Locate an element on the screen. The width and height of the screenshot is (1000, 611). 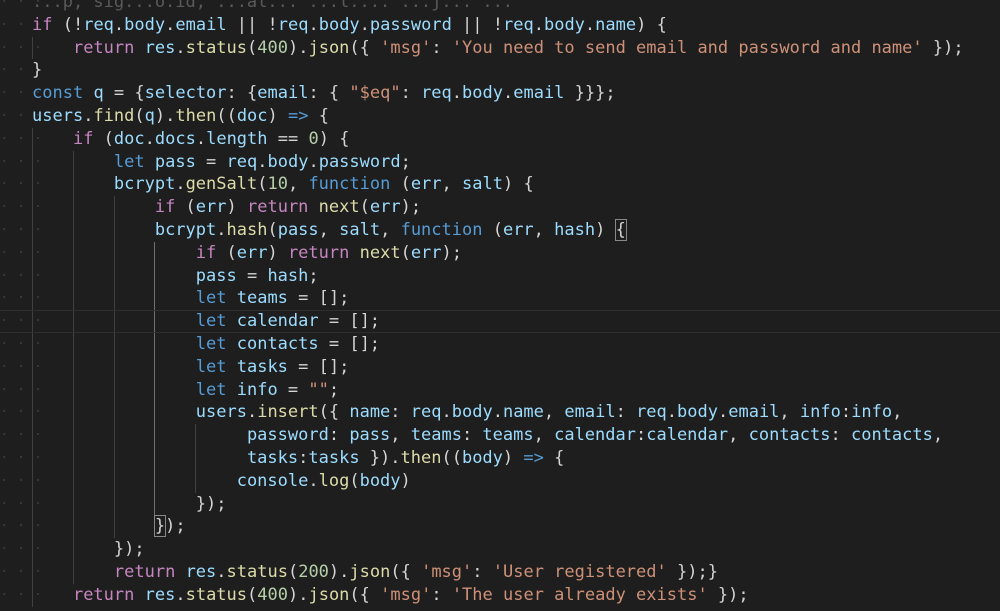
code-line: · · · tasks:tasks }).then((body) => { is located at coordinates (500, 458).